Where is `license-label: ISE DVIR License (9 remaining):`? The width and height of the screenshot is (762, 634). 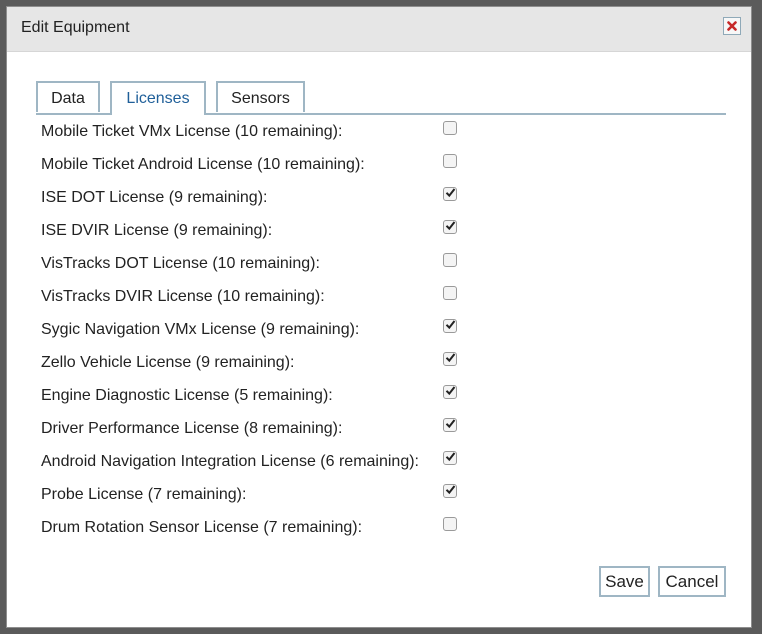 license-label: ISE DVIR License (9 remaining): is located at coordinates (157, 230).